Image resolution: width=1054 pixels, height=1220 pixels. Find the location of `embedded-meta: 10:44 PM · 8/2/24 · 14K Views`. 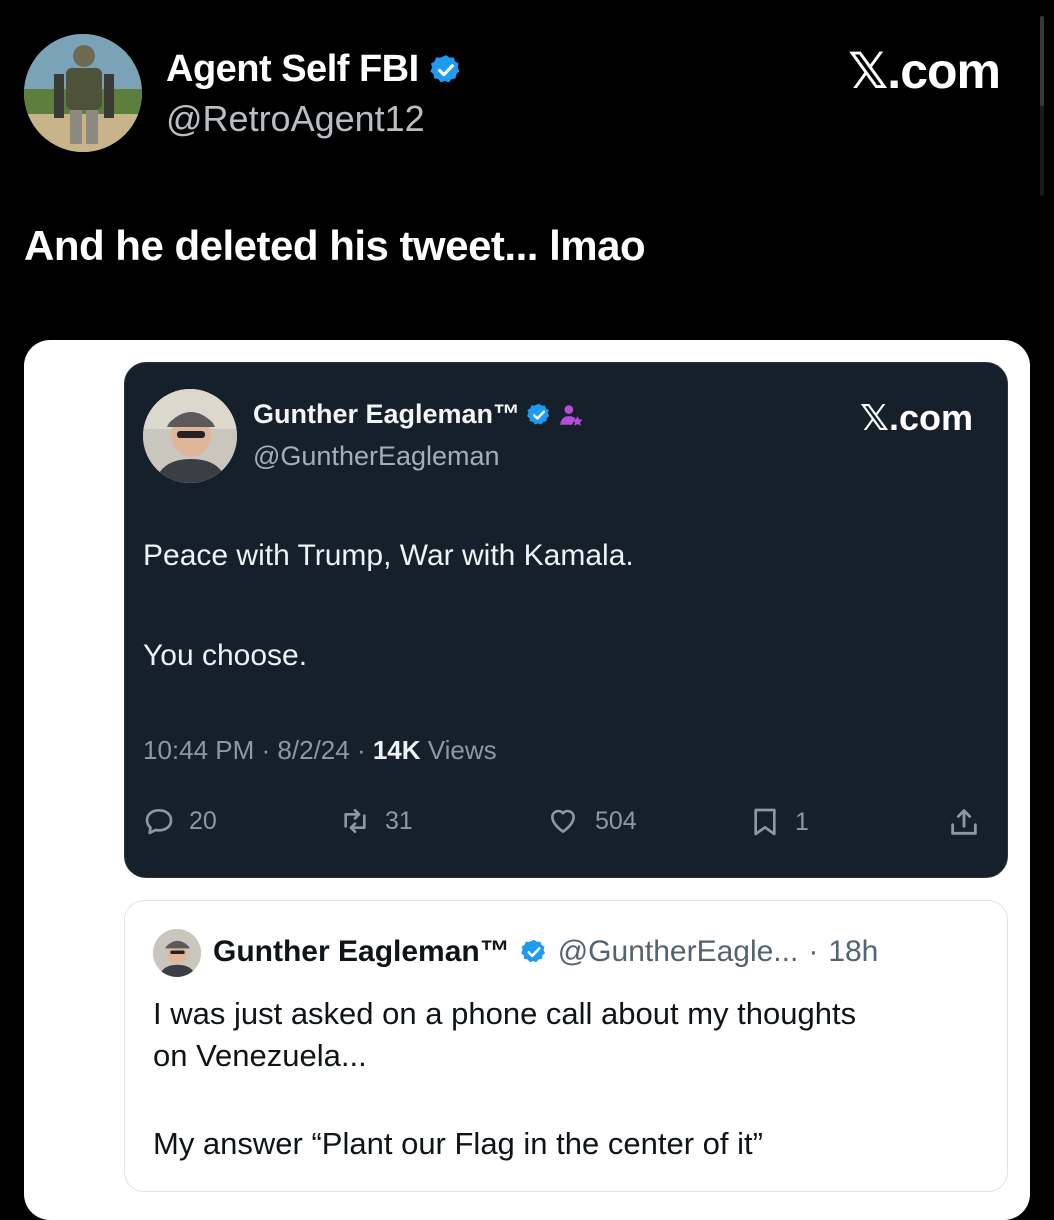

embedded-meta: 10:44 PM · 8/2/24 · 14K Views is located at coordinates (320, 750).